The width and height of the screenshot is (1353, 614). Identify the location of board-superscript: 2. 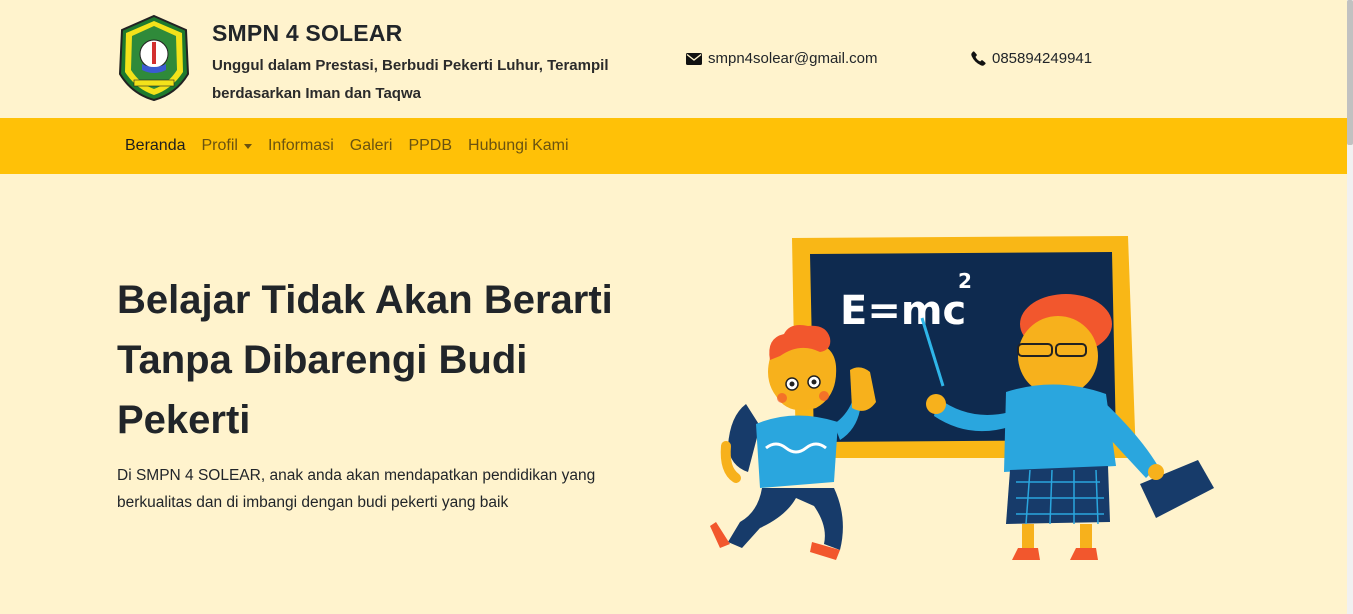
(965, 281).